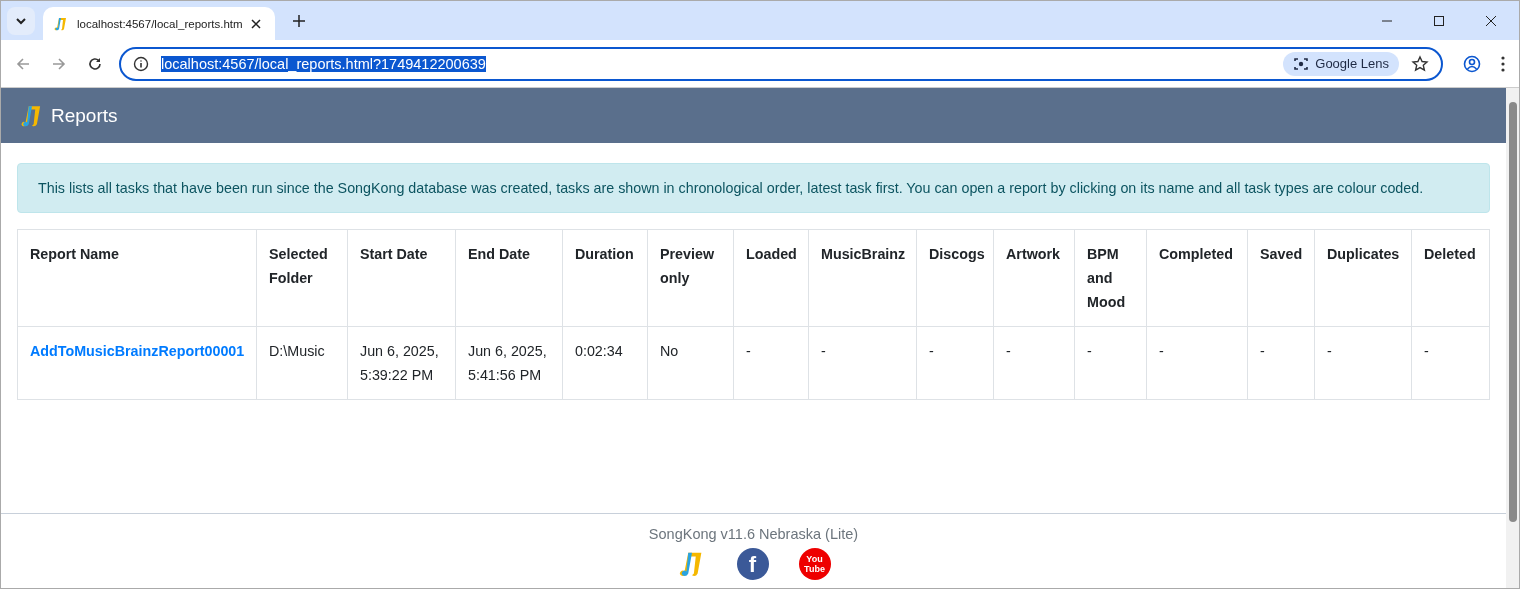 The height and width of the screenshot is (589, 1520). Describe the element at coordinates (605, 278) in the screenshot. I see `column-header: Duration` at that location.